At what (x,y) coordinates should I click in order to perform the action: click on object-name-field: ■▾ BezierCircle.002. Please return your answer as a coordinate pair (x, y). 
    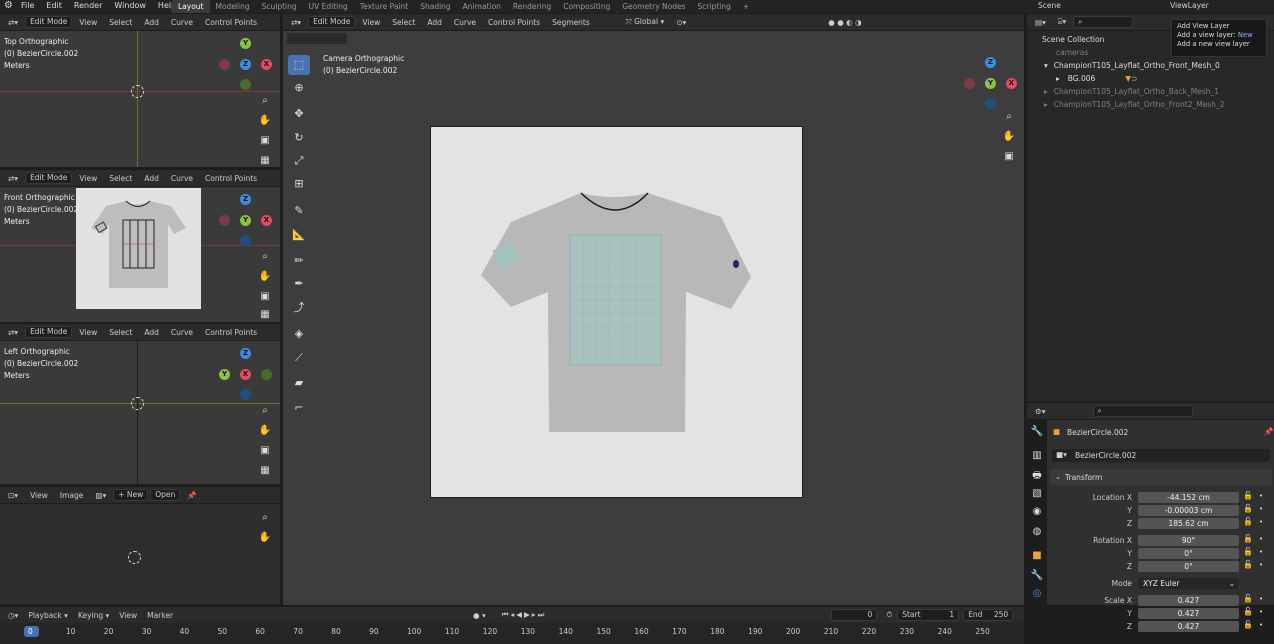
    Looking at the image, I should click on (1161, 455).